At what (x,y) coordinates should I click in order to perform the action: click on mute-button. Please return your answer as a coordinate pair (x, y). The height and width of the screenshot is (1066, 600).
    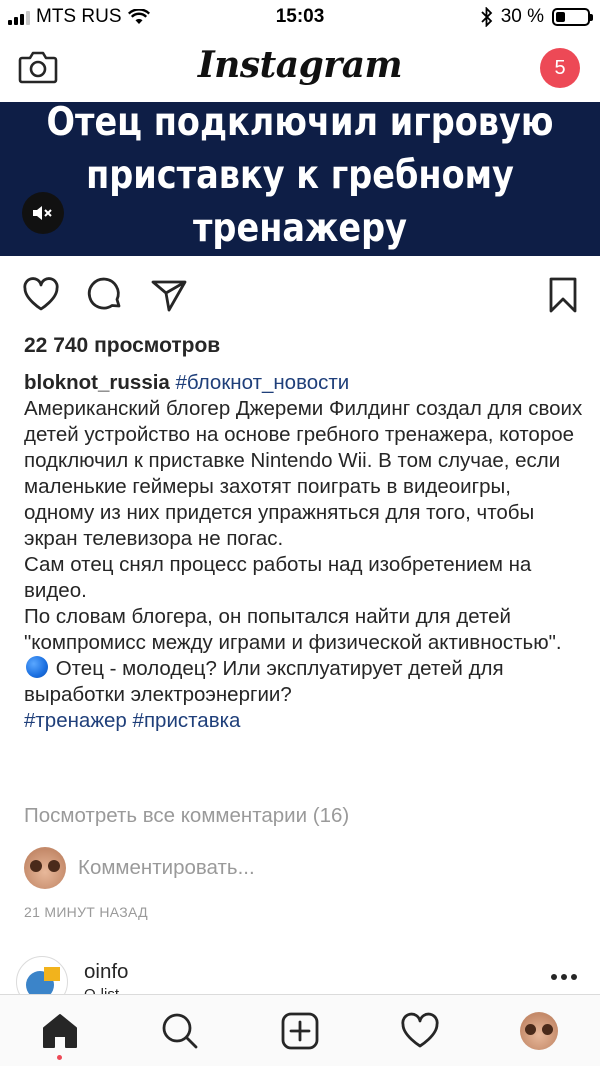
    Looking at the image, I should click on (43, 213).